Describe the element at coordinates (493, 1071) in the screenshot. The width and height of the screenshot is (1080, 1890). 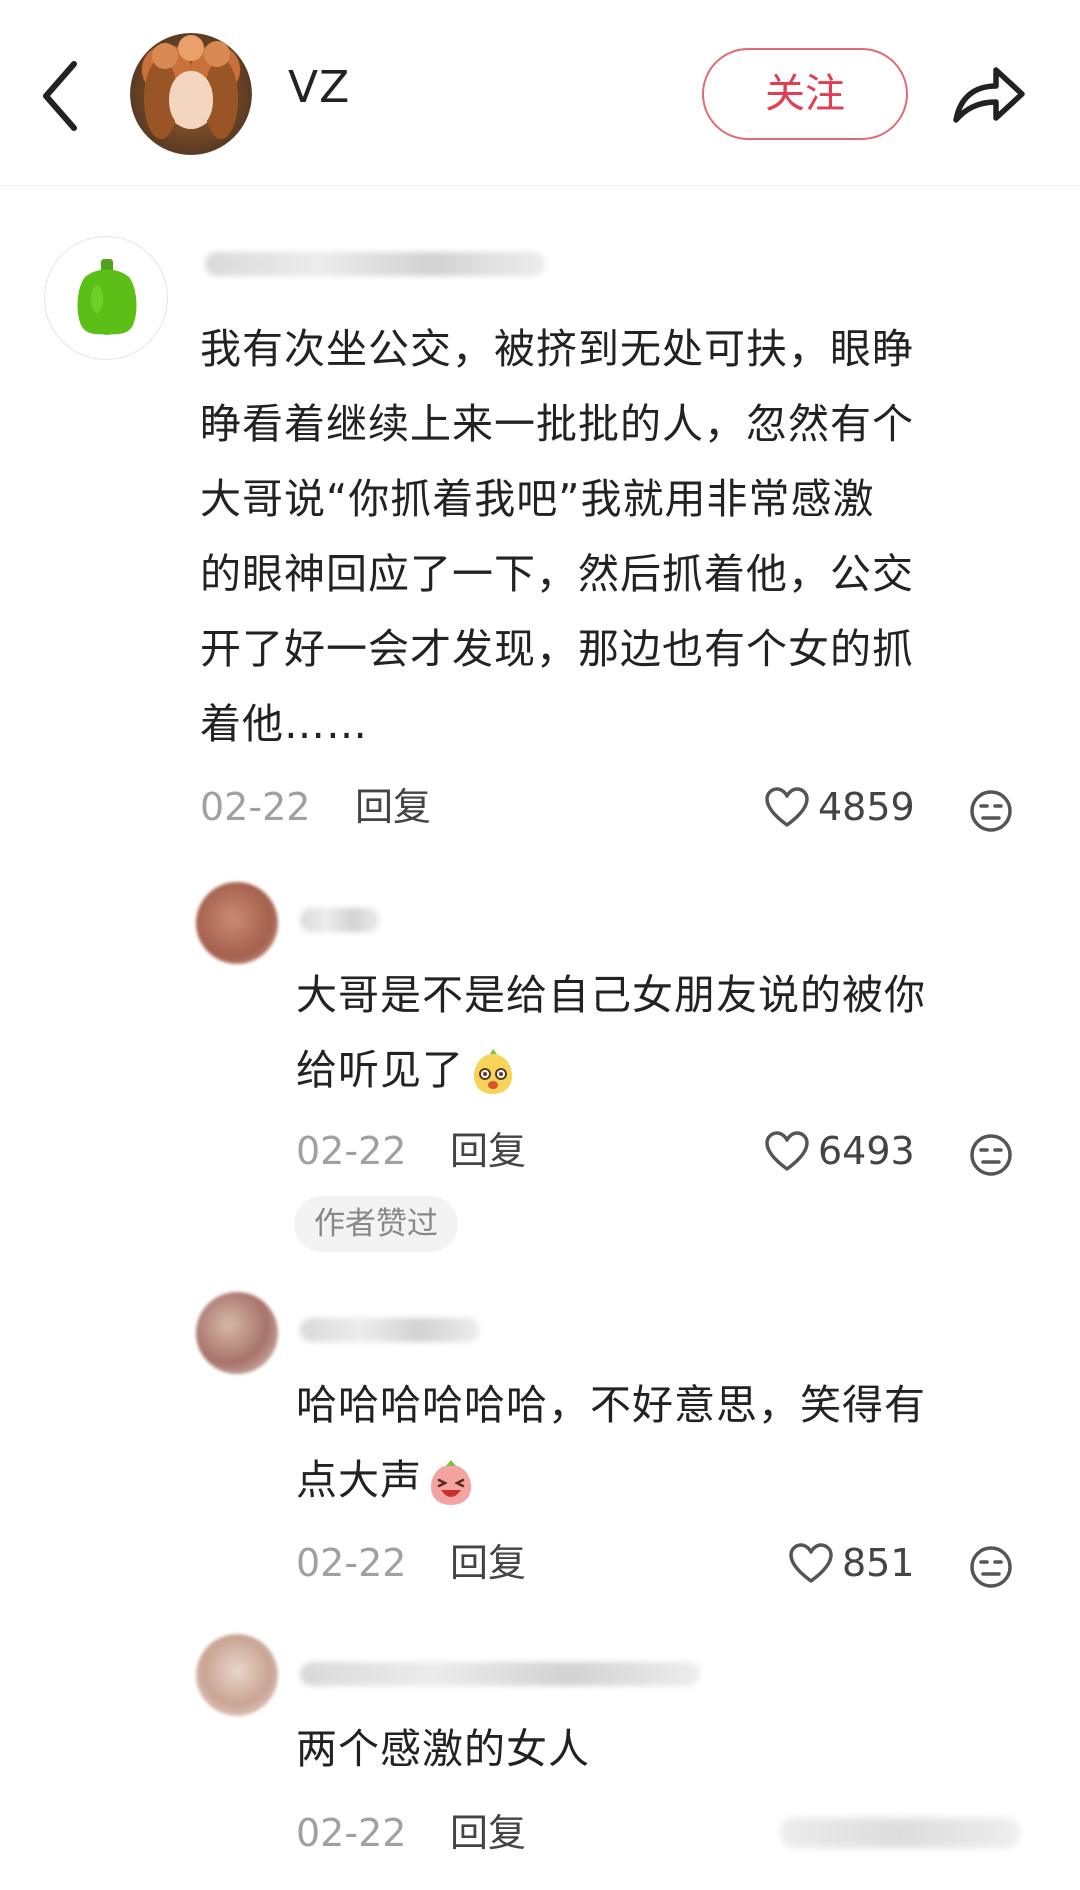
I see `laughing-emoji-icon` at that location.